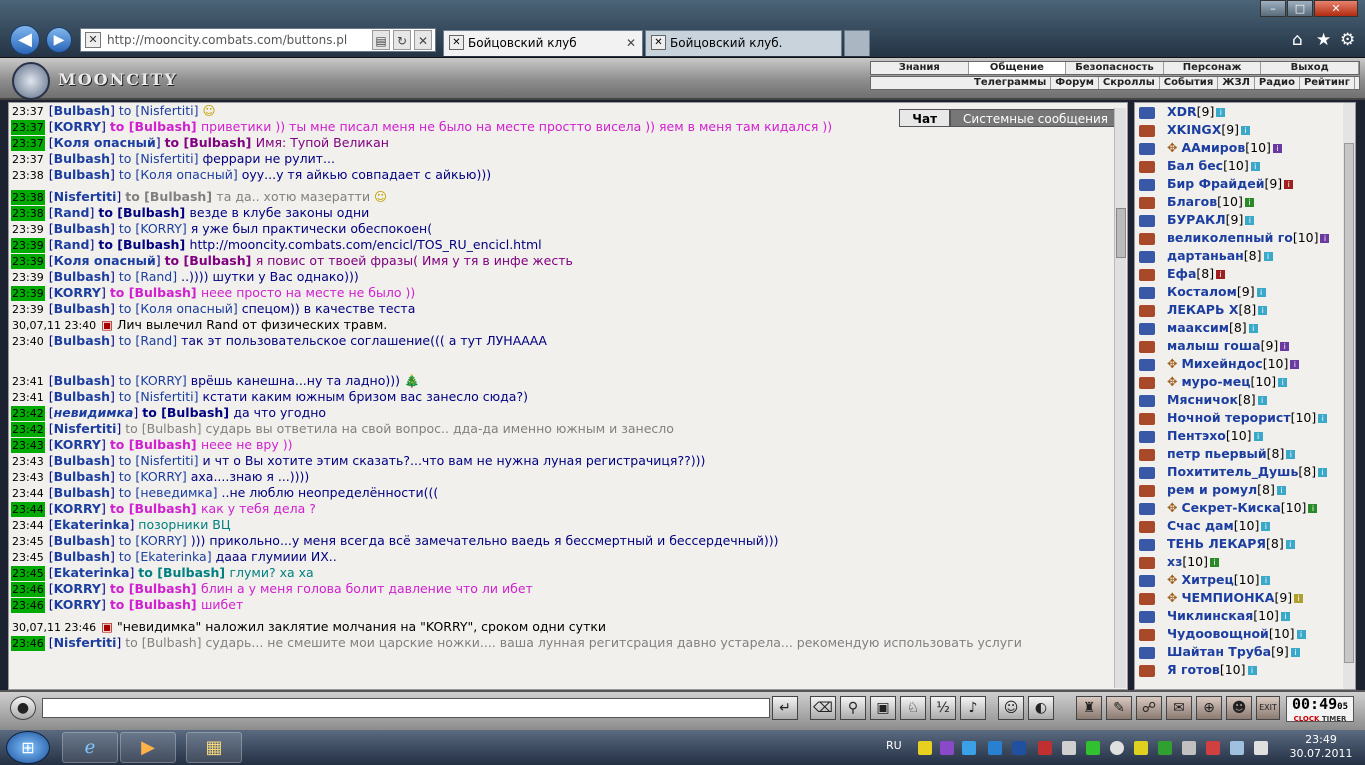 The width and height of the screenshot is (1365, 765). Describe the element at coordinates (214, 747) in the screenshot. I see `explorer-taskbar-icon: ▦` at that location.